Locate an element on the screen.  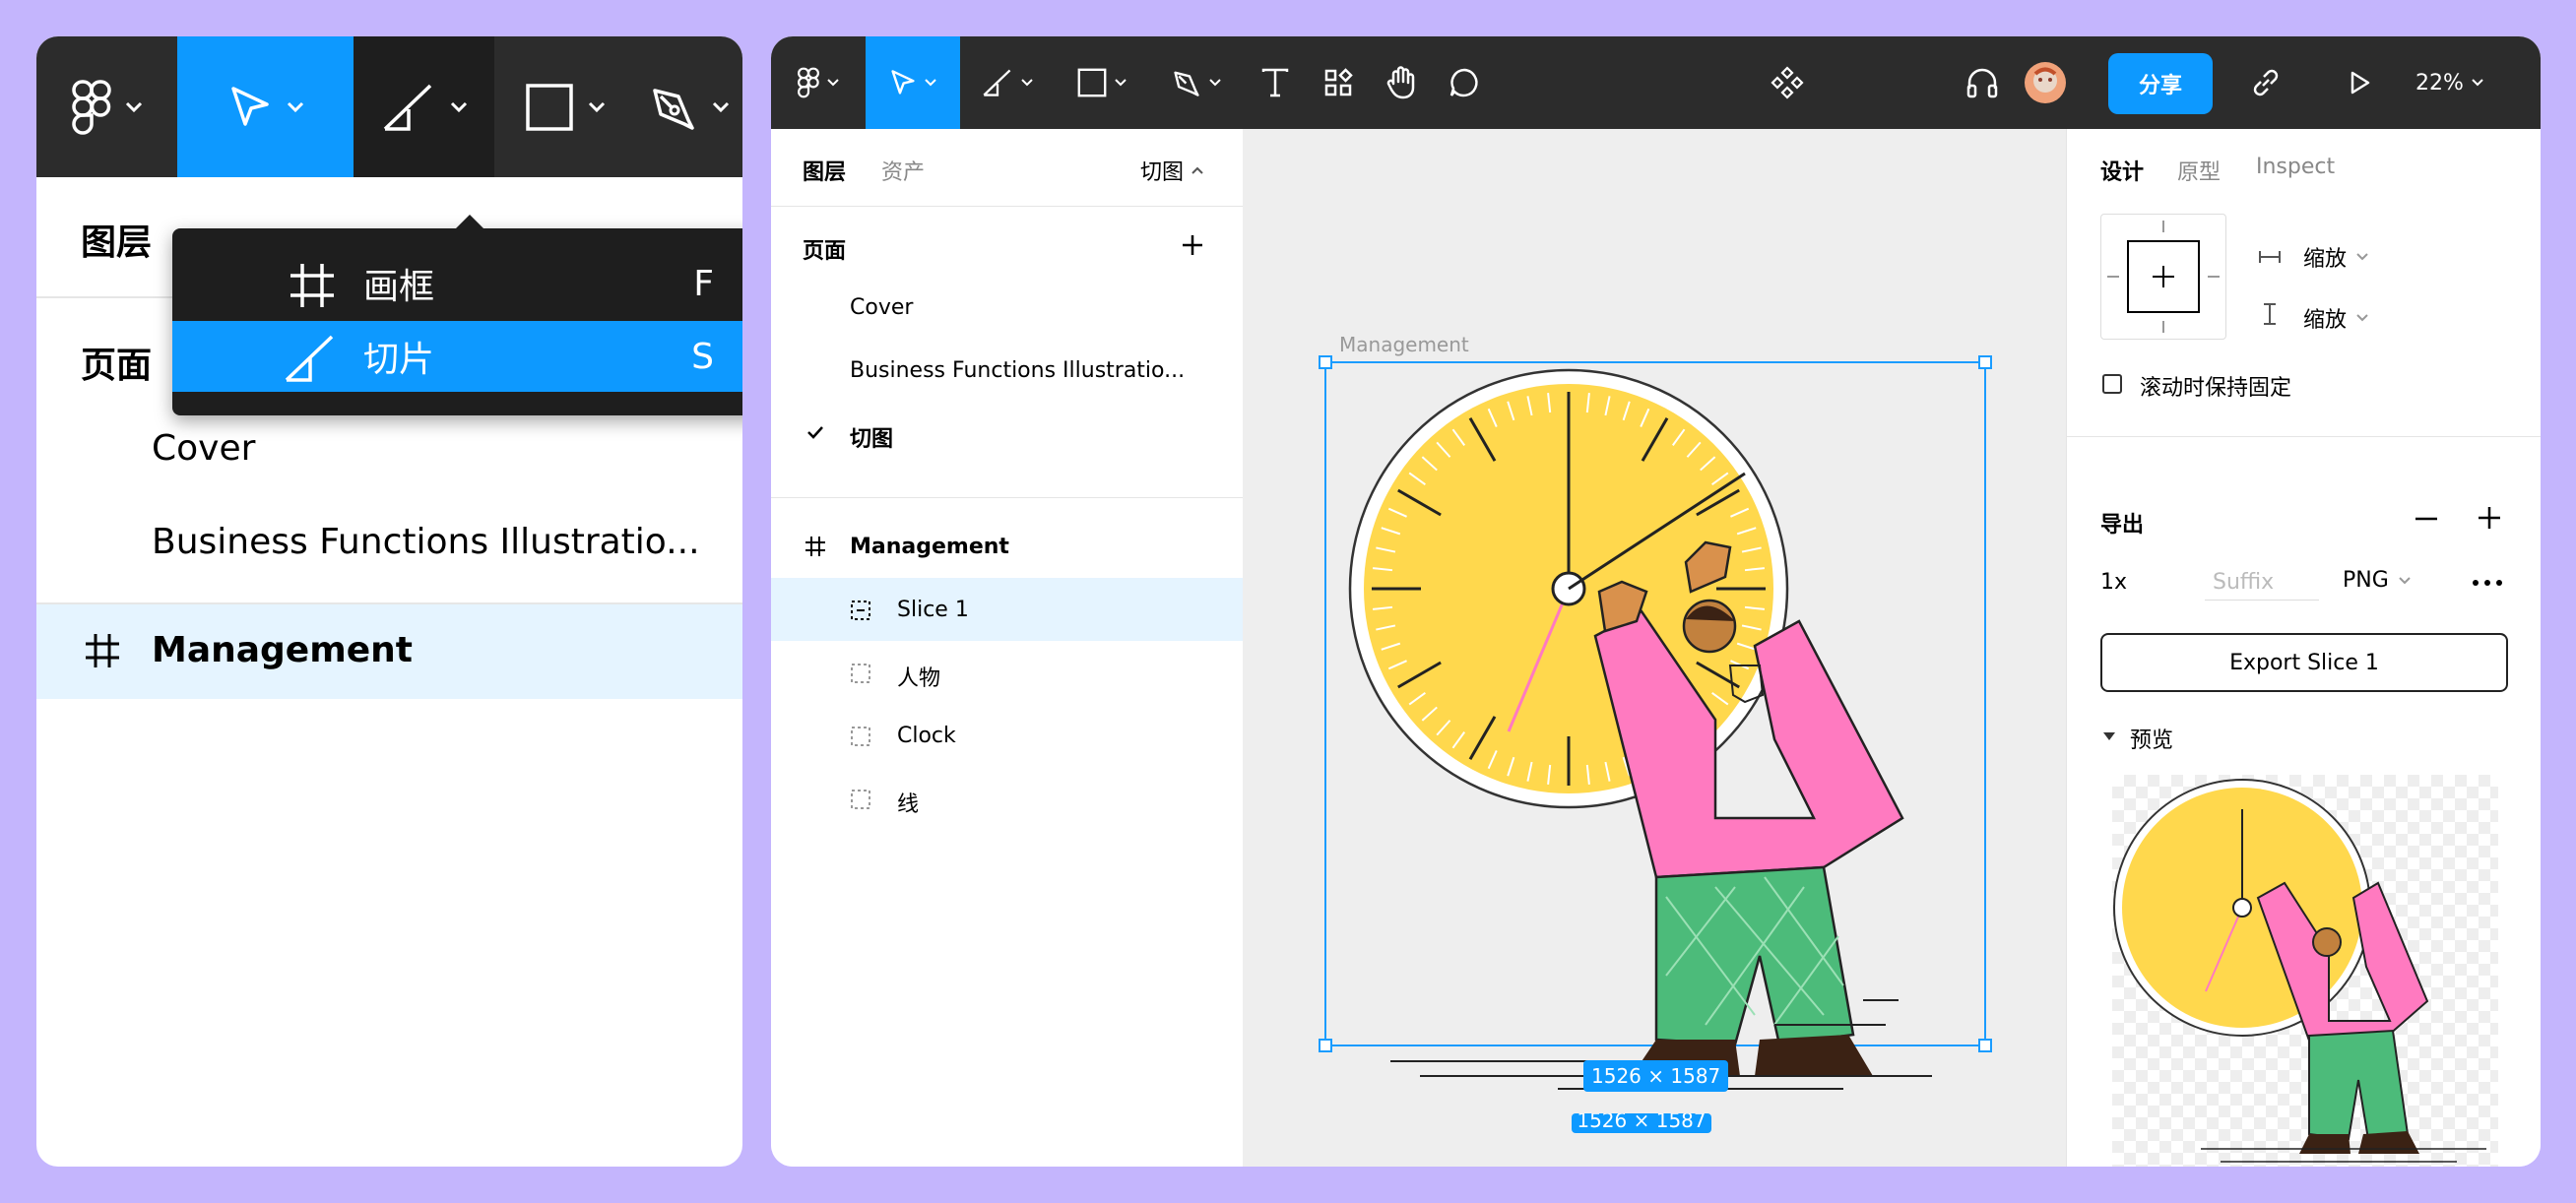
pen-icon is located at coordinates (673, 109).